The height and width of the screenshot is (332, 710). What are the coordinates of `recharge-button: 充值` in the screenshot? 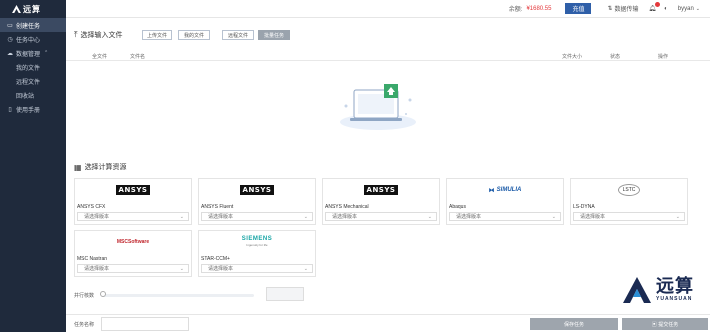 It's located at (578, 8).